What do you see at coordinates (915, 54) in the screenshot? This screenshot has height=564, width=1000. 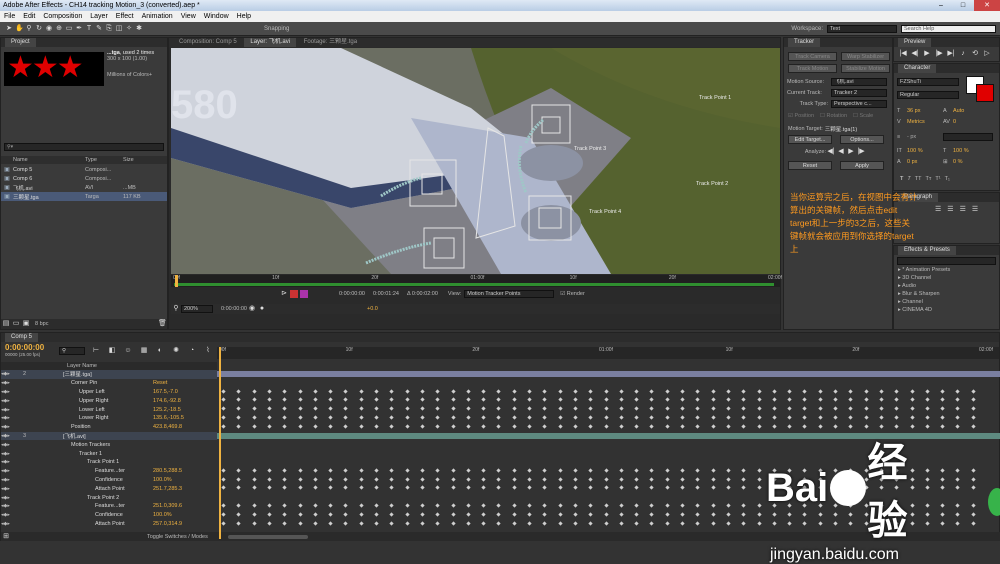 I see `prev-frame-icon: ◀|` at bounding box center [915, 54].